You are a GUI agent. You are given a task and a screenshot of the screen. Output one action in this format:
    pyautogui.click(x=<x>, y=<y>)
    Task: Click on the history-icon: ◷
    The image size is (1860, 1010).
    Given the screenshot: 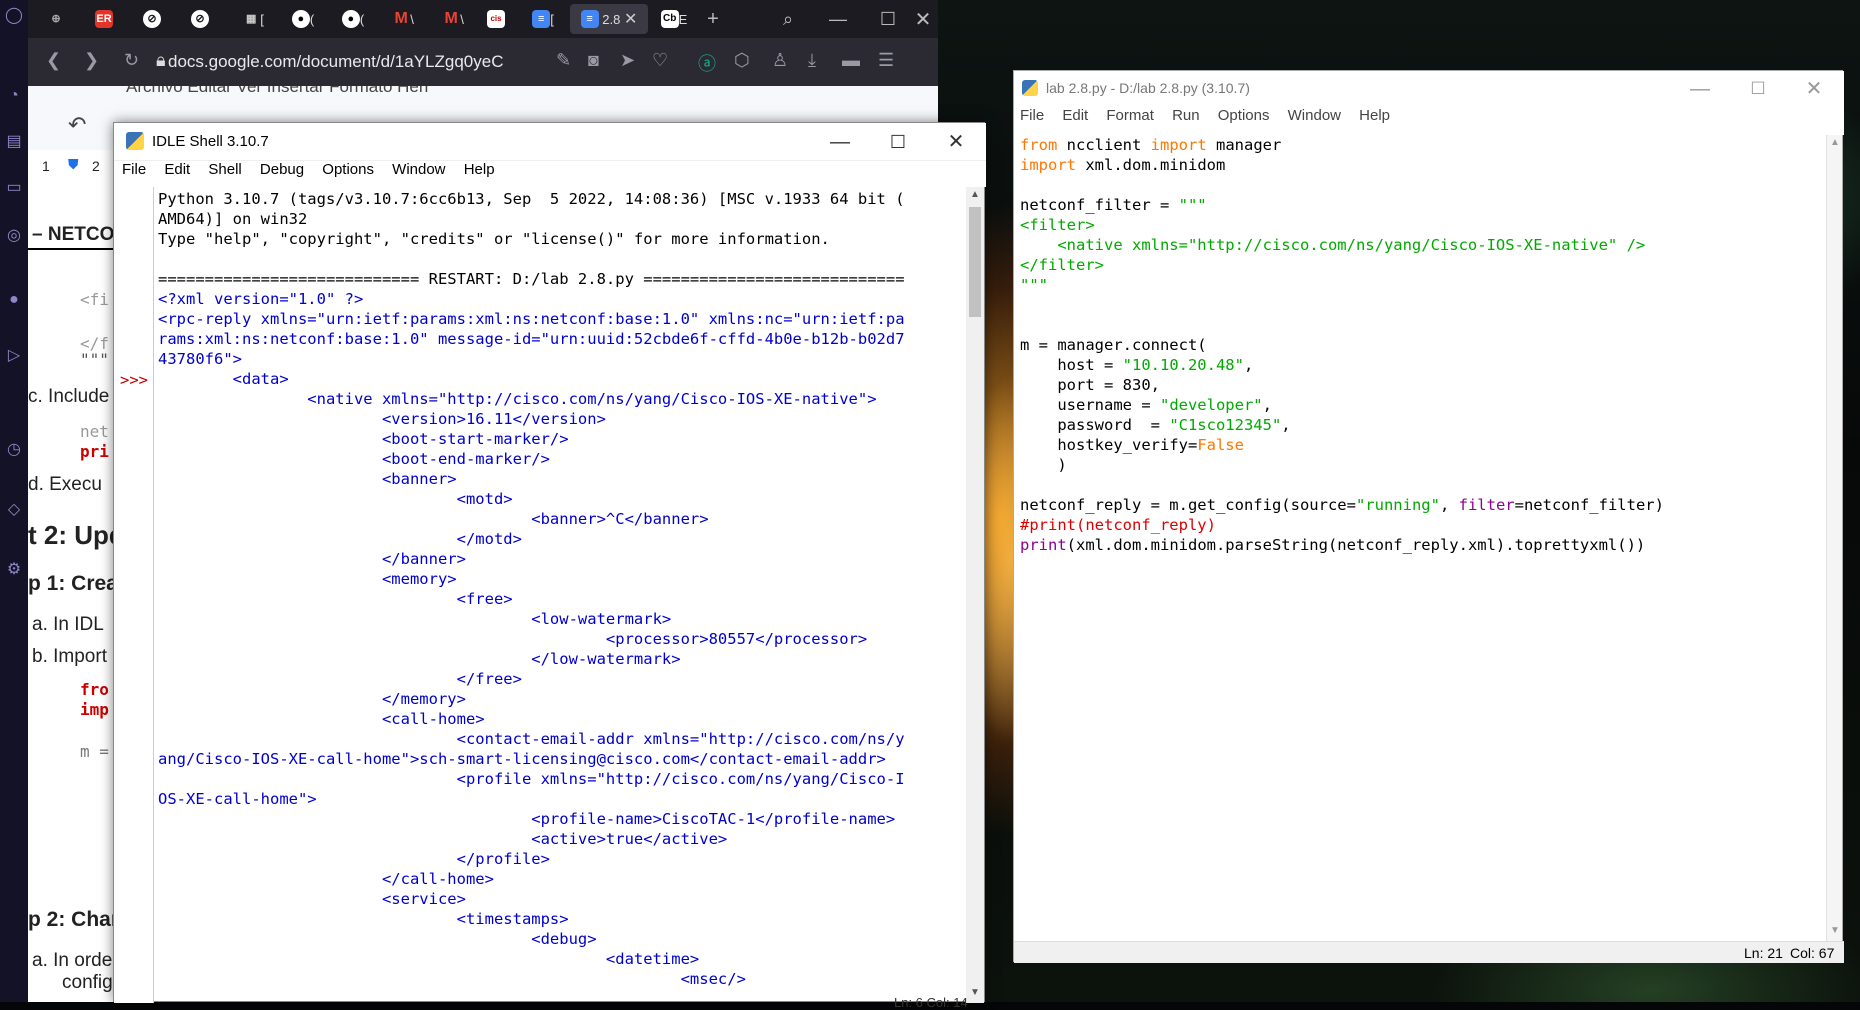 What is the action you would take?
    pyautogui.click(x=14, y=450)
    